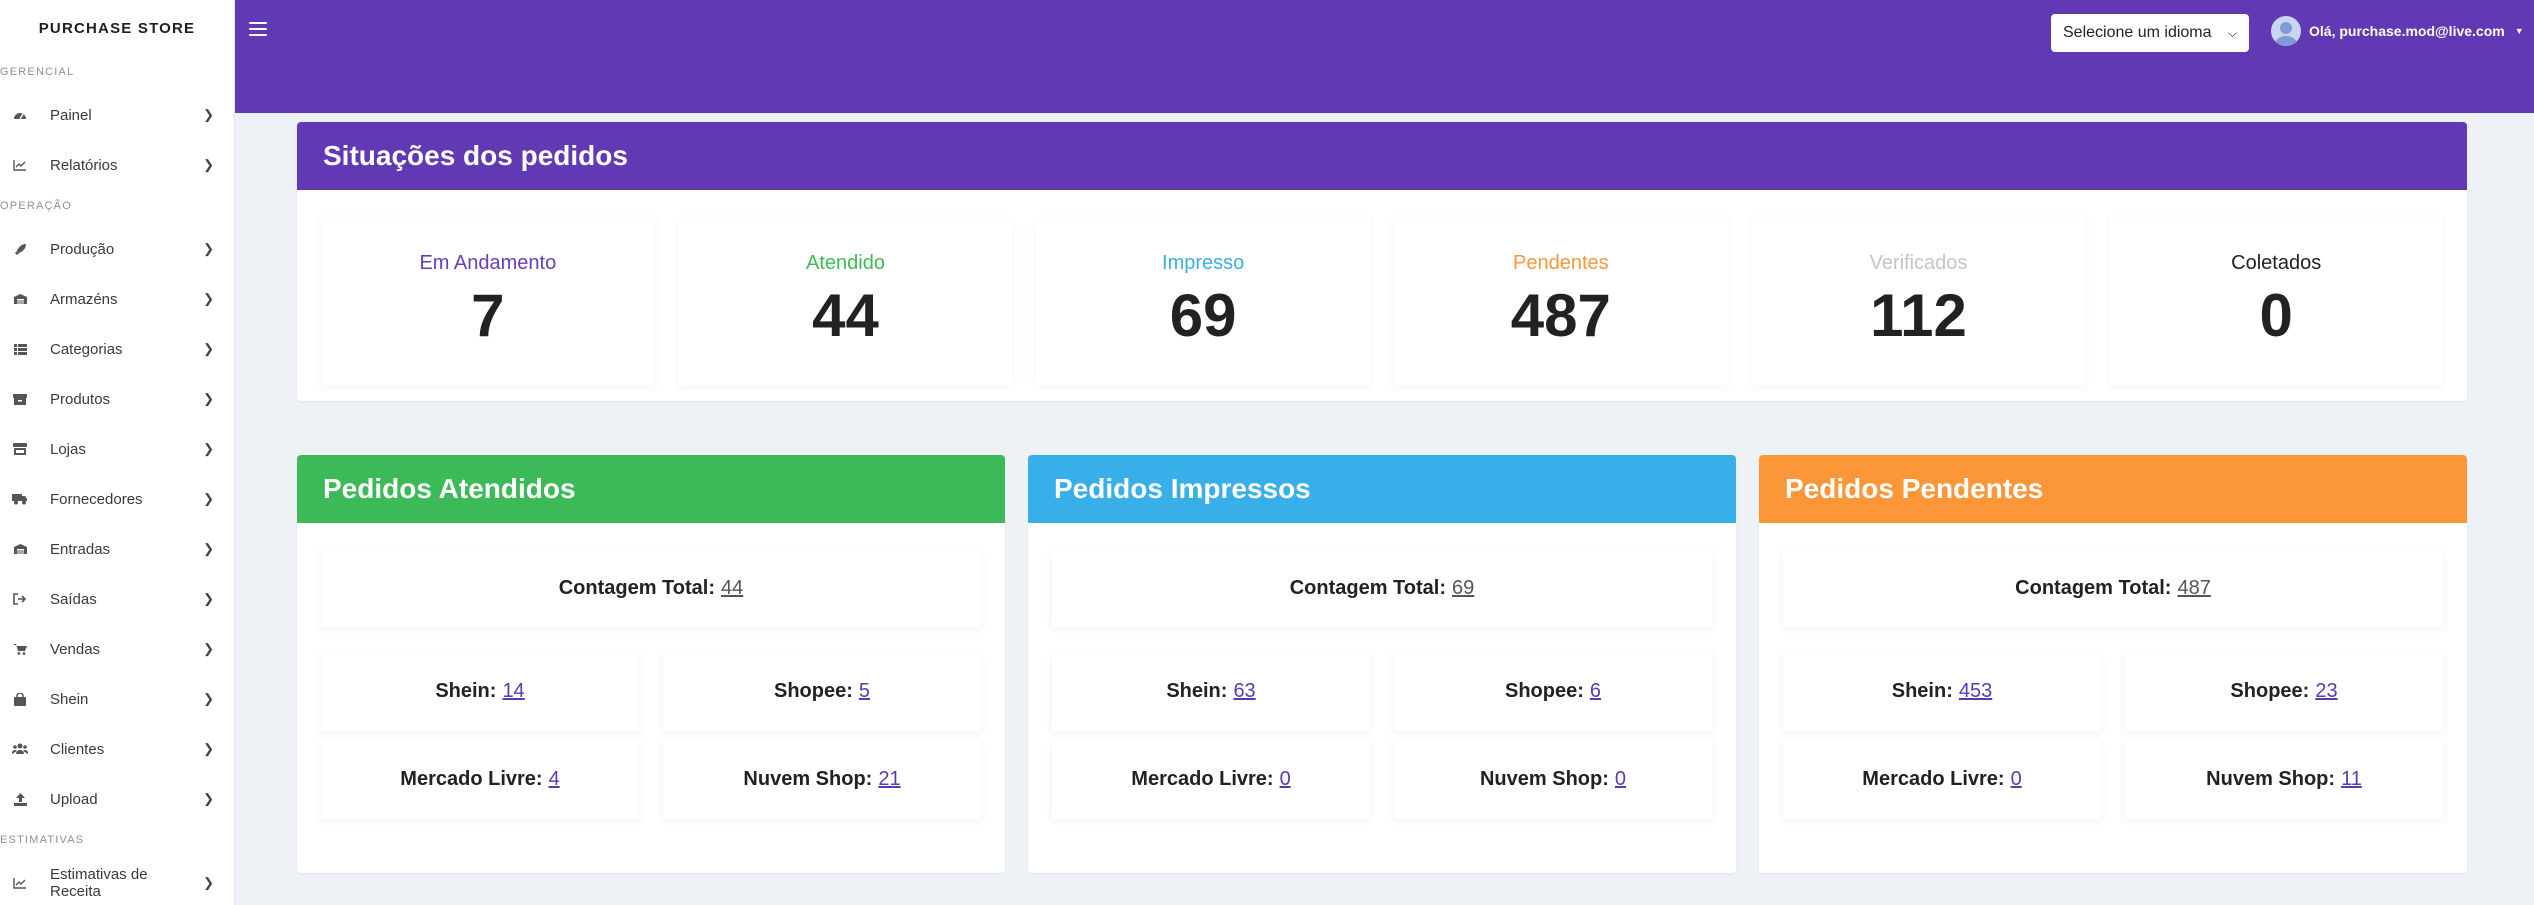 Image resolution: width=2534 pixels, height=905 pixels. Describe the element at coordinates (71, 115) in the screenshot. I see `sidebar-item-label: Painel` at that location.